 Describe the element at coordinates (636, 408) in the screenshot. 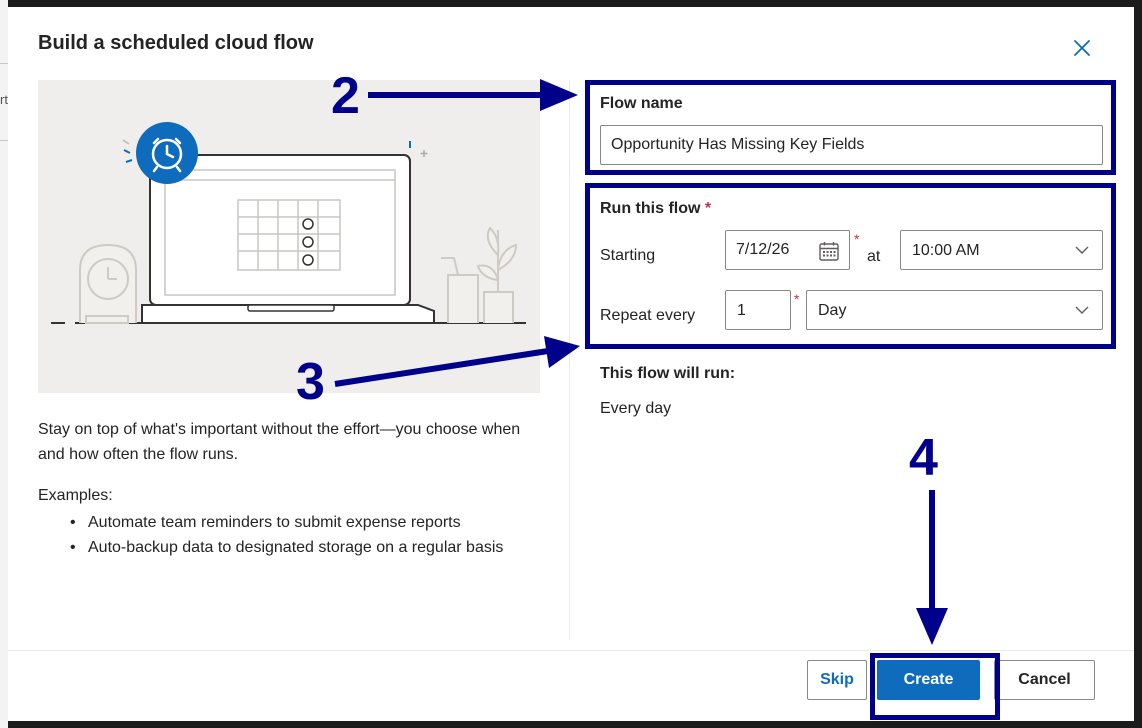

I see `will-run-summary: Every day` at that location.